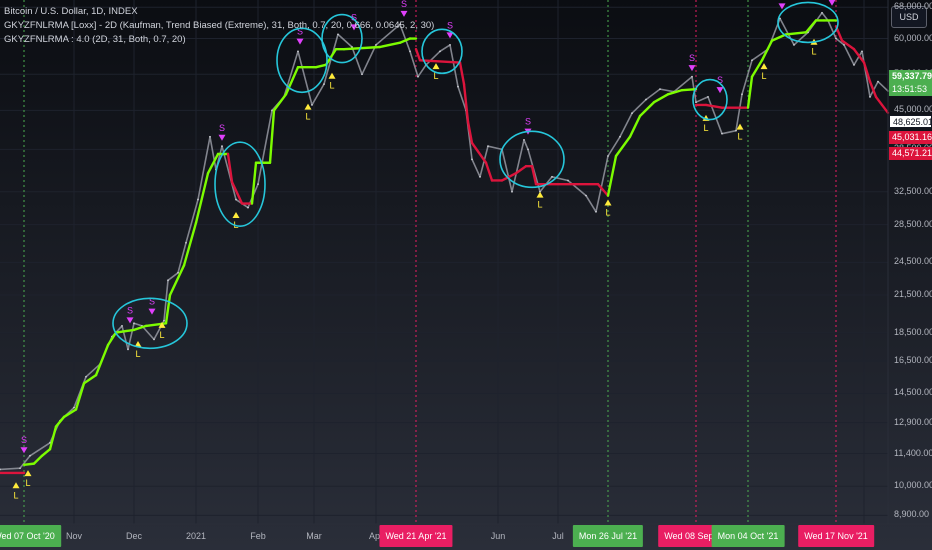  I want to click on signal-date-tag-buy: Mon 04 Oct '21, so click(748, 536).